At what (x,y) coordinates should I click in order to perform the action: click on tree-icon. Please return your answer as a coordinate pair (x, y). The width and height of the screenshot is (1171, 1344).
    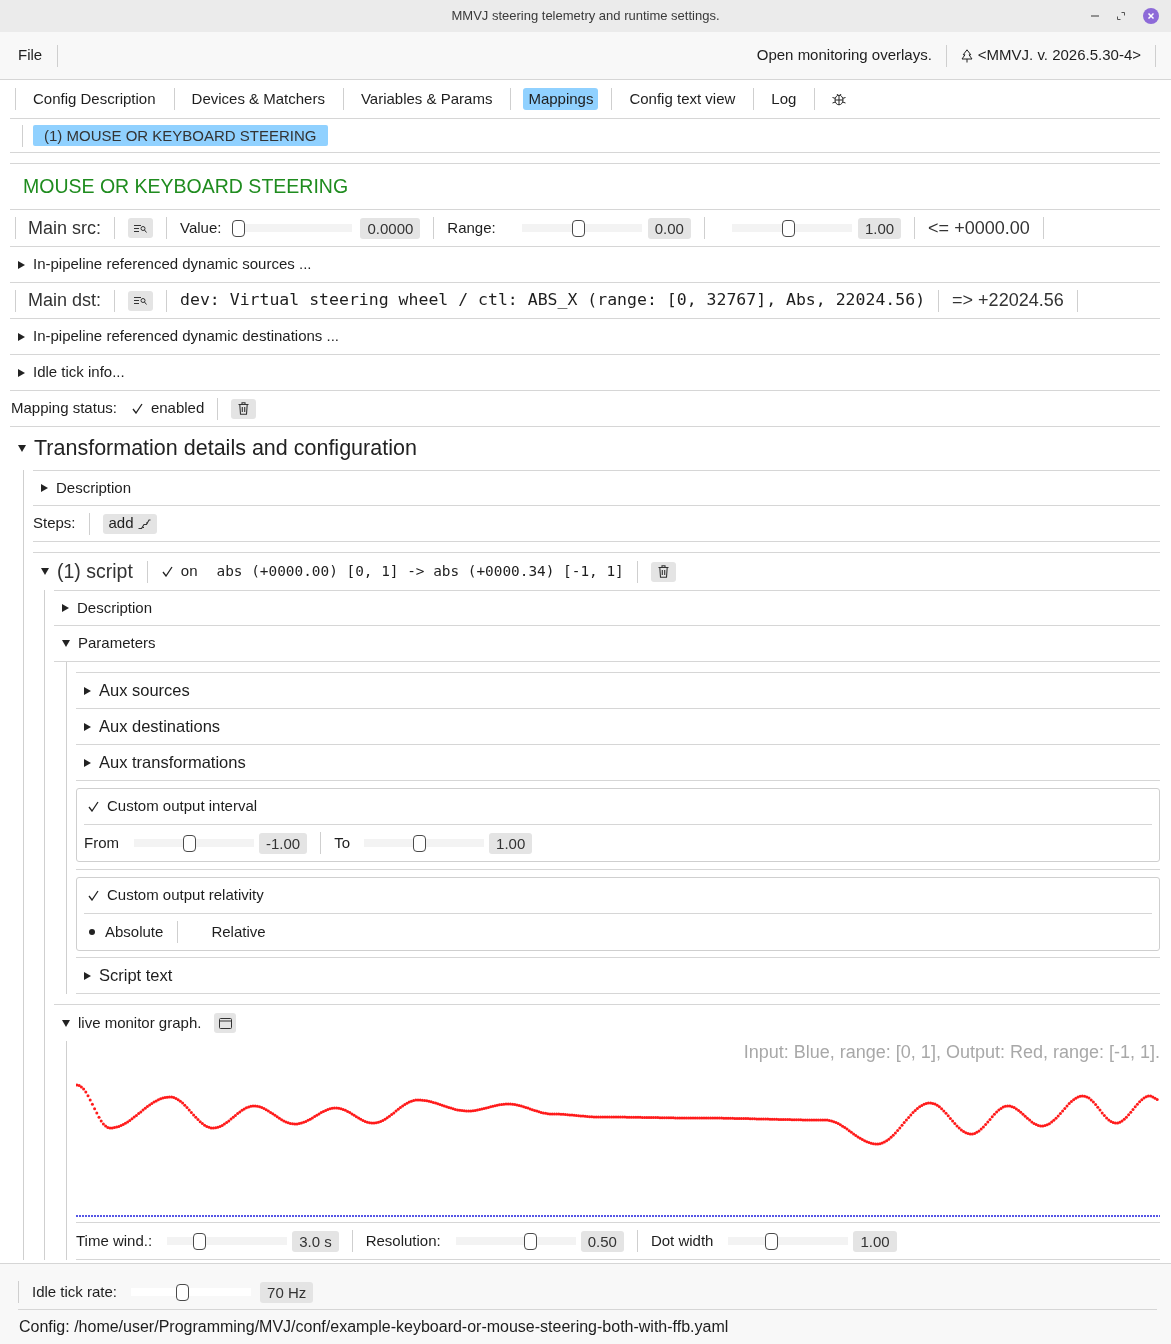
    Looking at the image, I should click on (966, 55).